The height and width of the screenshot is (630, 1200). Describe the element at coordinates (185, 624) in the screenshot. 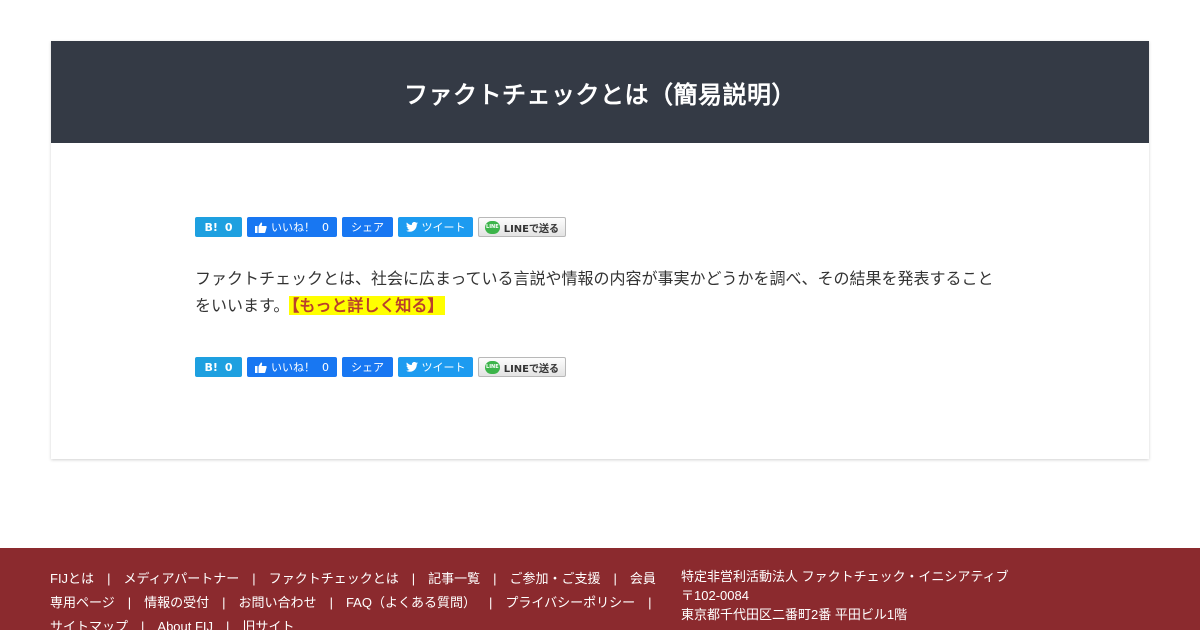

I see `footer-nav-link: About FIJ` at that location.